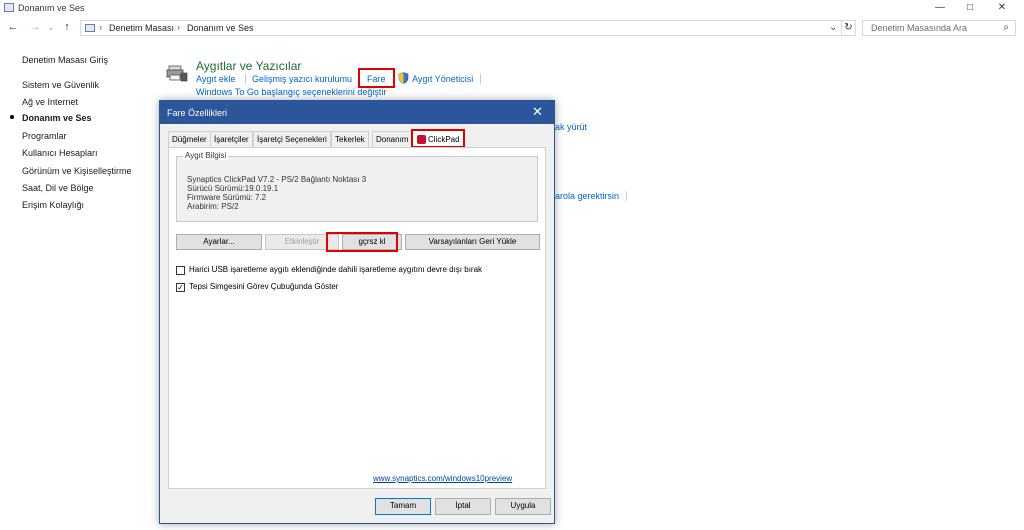 The height and width of the screenshot is (530, 1024). What do you see at coordinates (231, 139) in the screenshot?
I see `tab-pointers: İşaretçiler` at bounding box center [231, 139].